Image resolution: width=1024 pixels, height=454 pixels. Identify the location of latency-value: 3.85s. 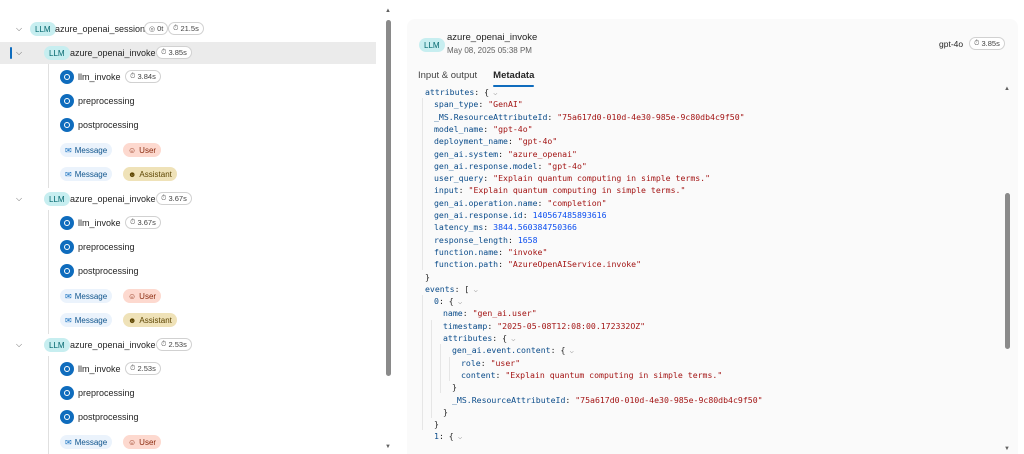
(177, 52).